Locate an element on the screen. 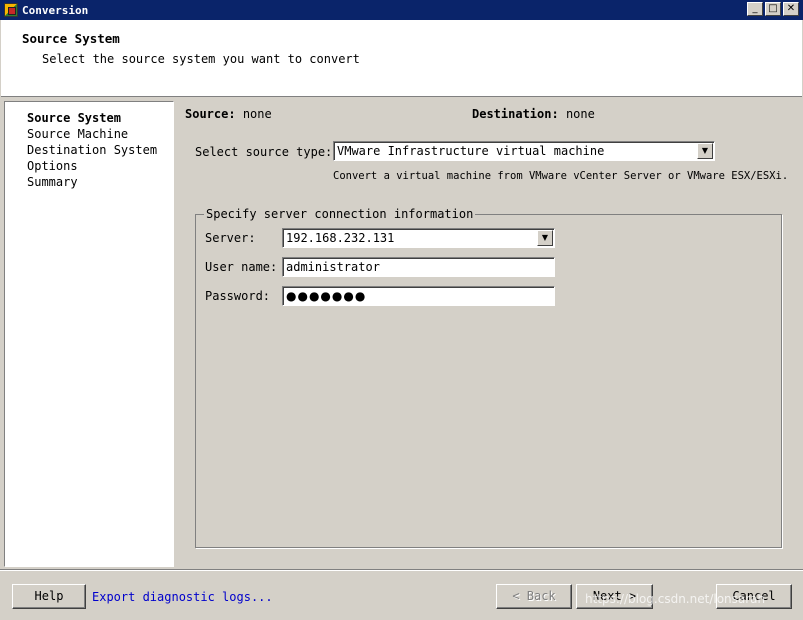 The image size is (803, 620). source-summary: Source: none is located at coordinates (228, 114).